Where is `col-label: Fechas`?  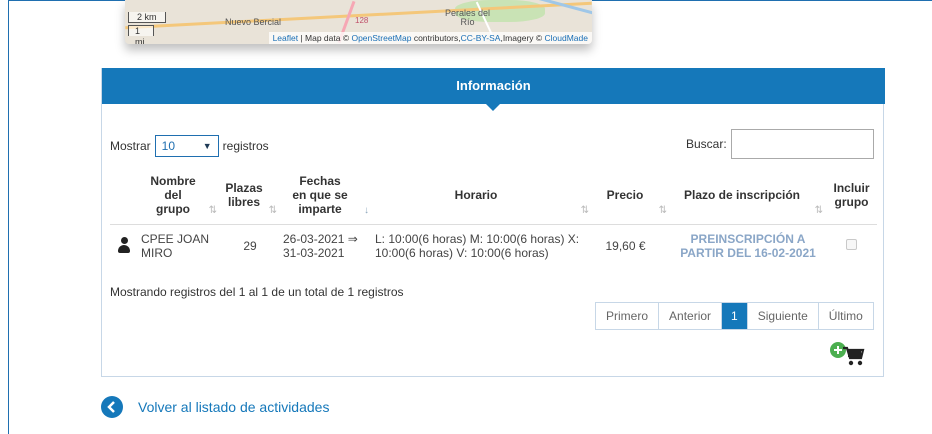
col-label: Fechas is located at coordinates (320, 180).